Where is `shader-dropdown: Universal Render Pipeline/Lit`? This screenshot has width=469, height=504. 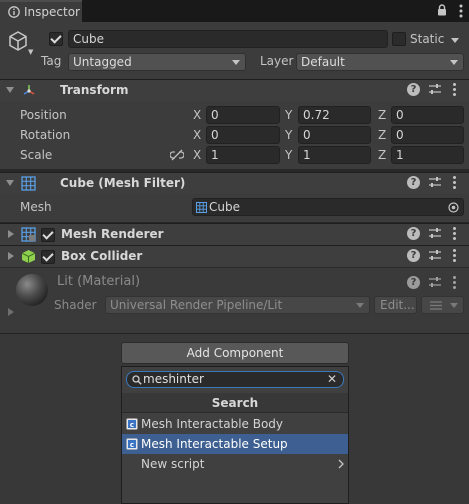
shader-dropdown: Universal Render Pipeline/Lit is located at coordinates (237, 305).